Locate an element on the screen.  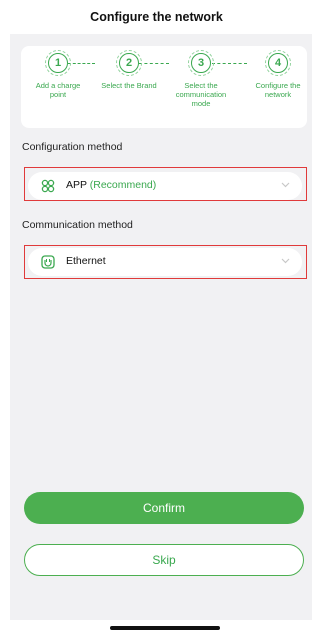
skip-button: Skip is located at coordinates (164, 560).